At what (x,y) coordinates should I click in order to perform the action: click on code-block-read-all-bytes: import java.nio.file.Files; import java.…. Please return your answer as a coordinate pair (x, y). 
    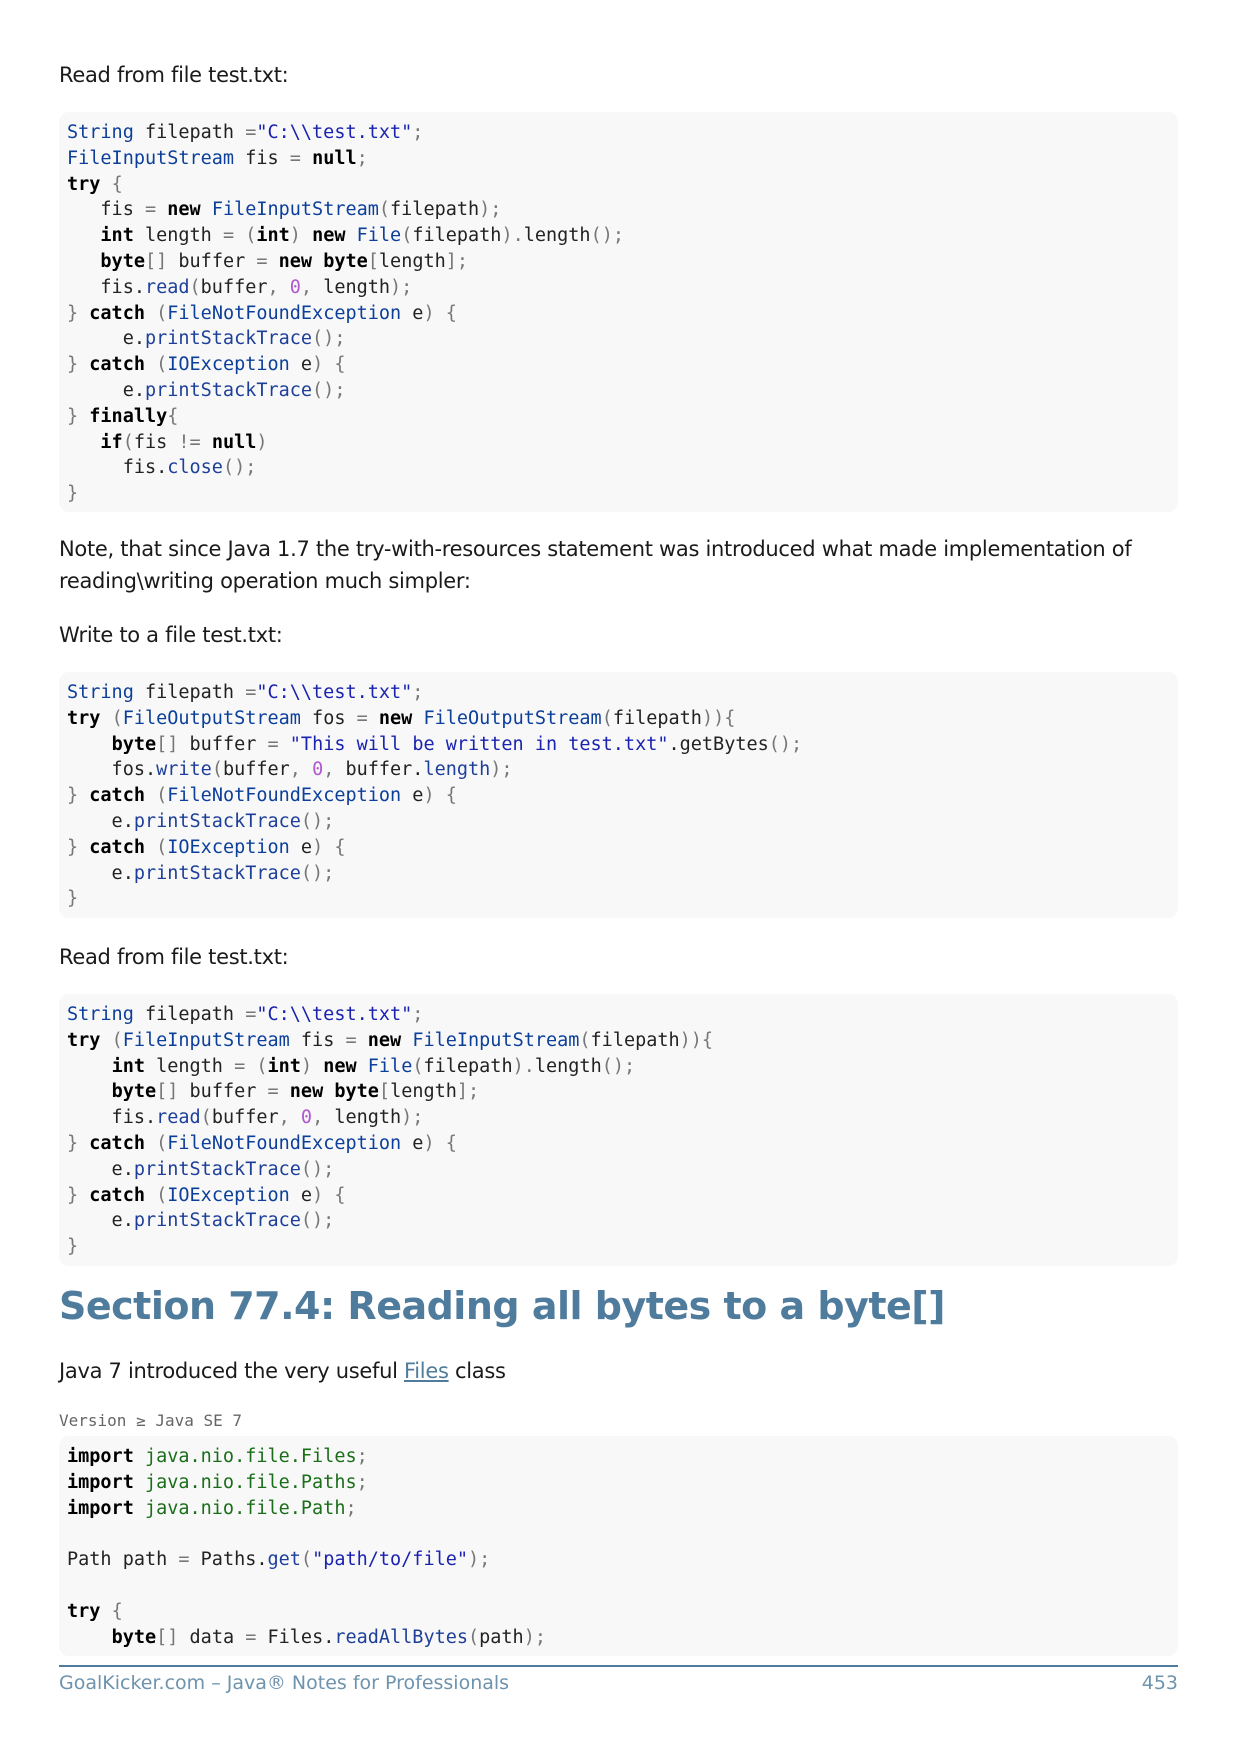
    Looking at the image, I should click on (618, 1546).